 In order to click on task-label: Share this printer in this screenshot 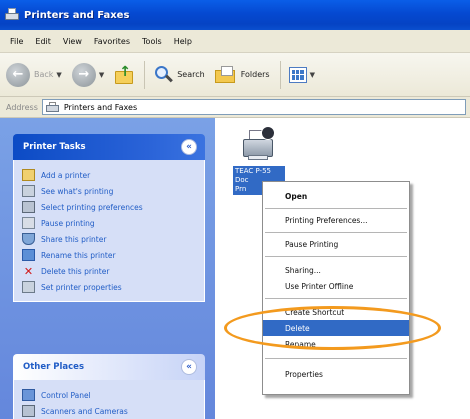, I will do `click(74, 239)`.